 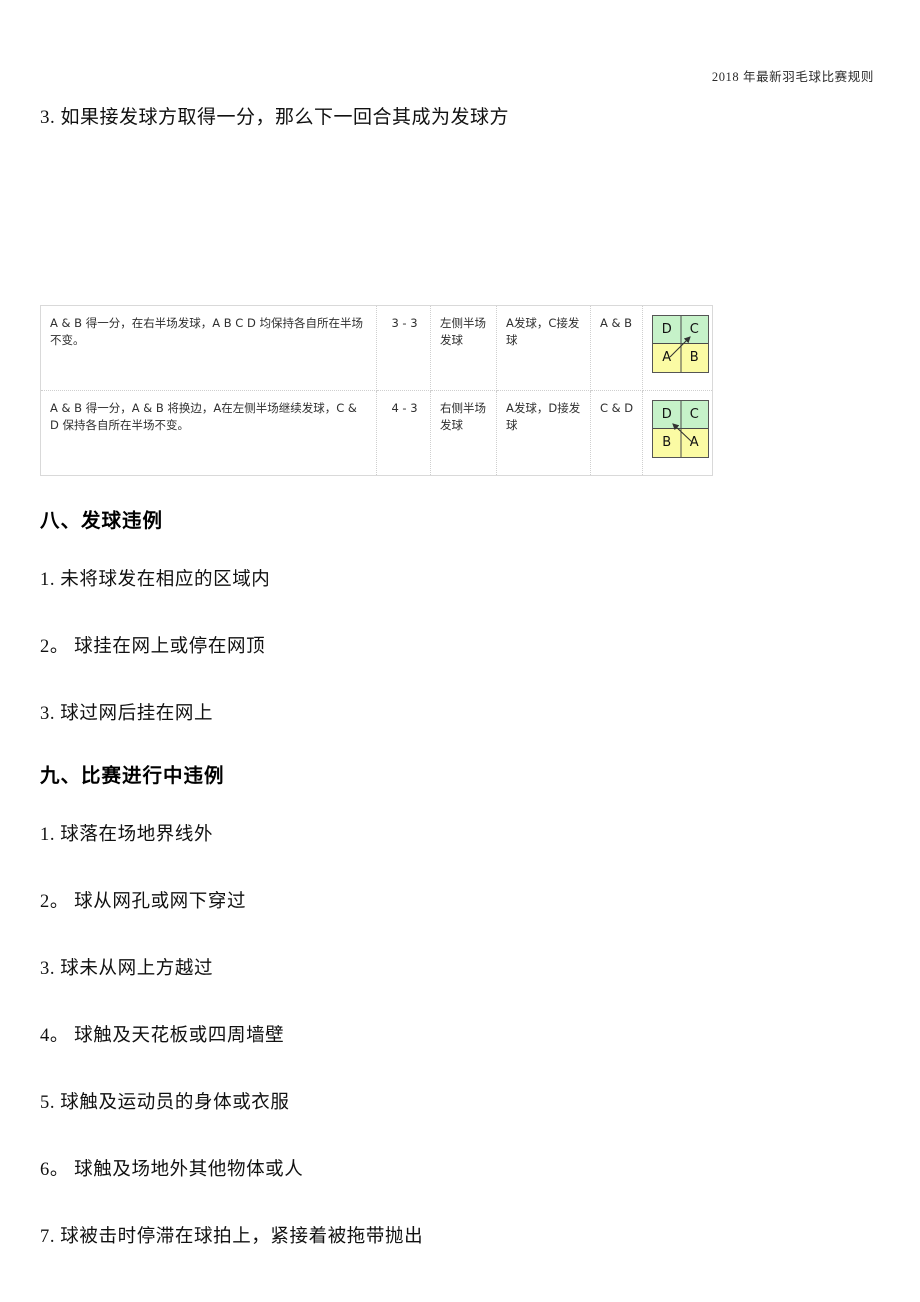 I want to click on cell-serve-receive: A发球，D接发球, so click(x=543, y=432).